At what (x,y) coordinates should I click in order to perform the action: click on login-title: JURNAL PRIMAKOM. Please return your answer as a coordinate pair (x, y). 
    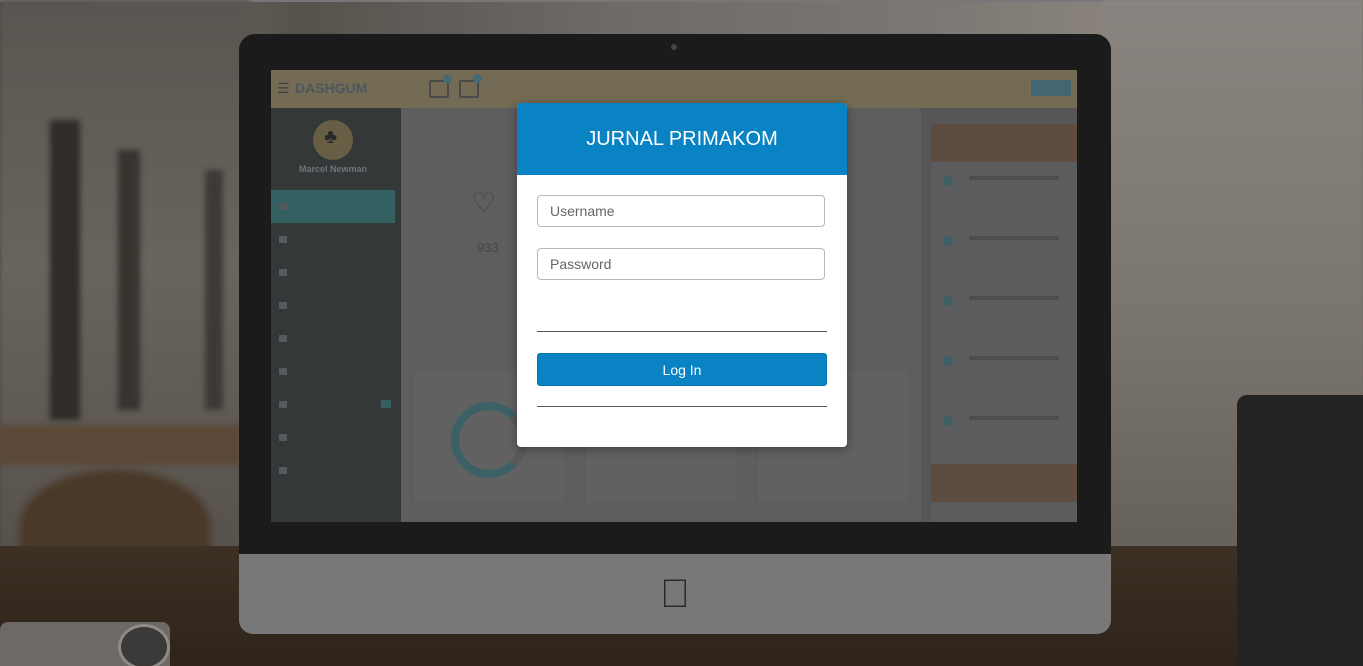
    Looking at the image, I should click on (682, 138).